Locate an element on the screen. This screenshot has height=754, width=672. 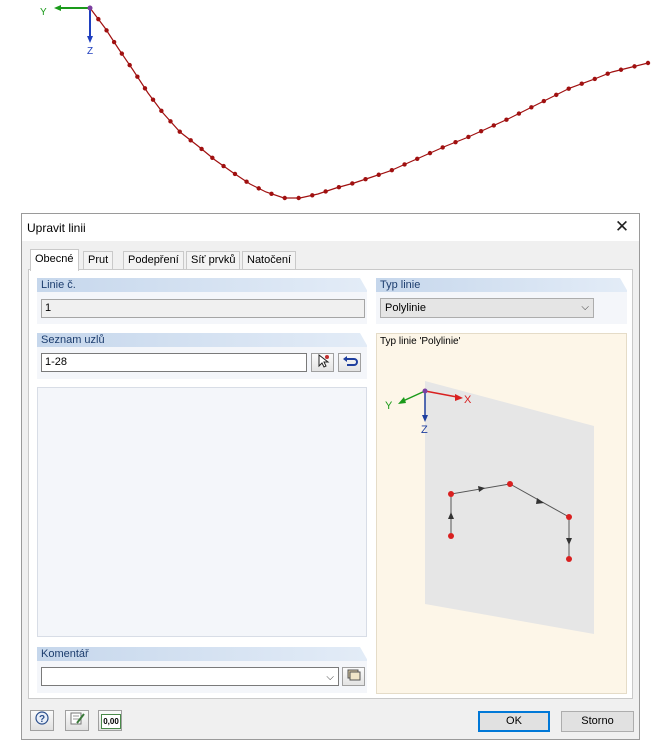
help-button: ? is located at coordinates (42, 720).